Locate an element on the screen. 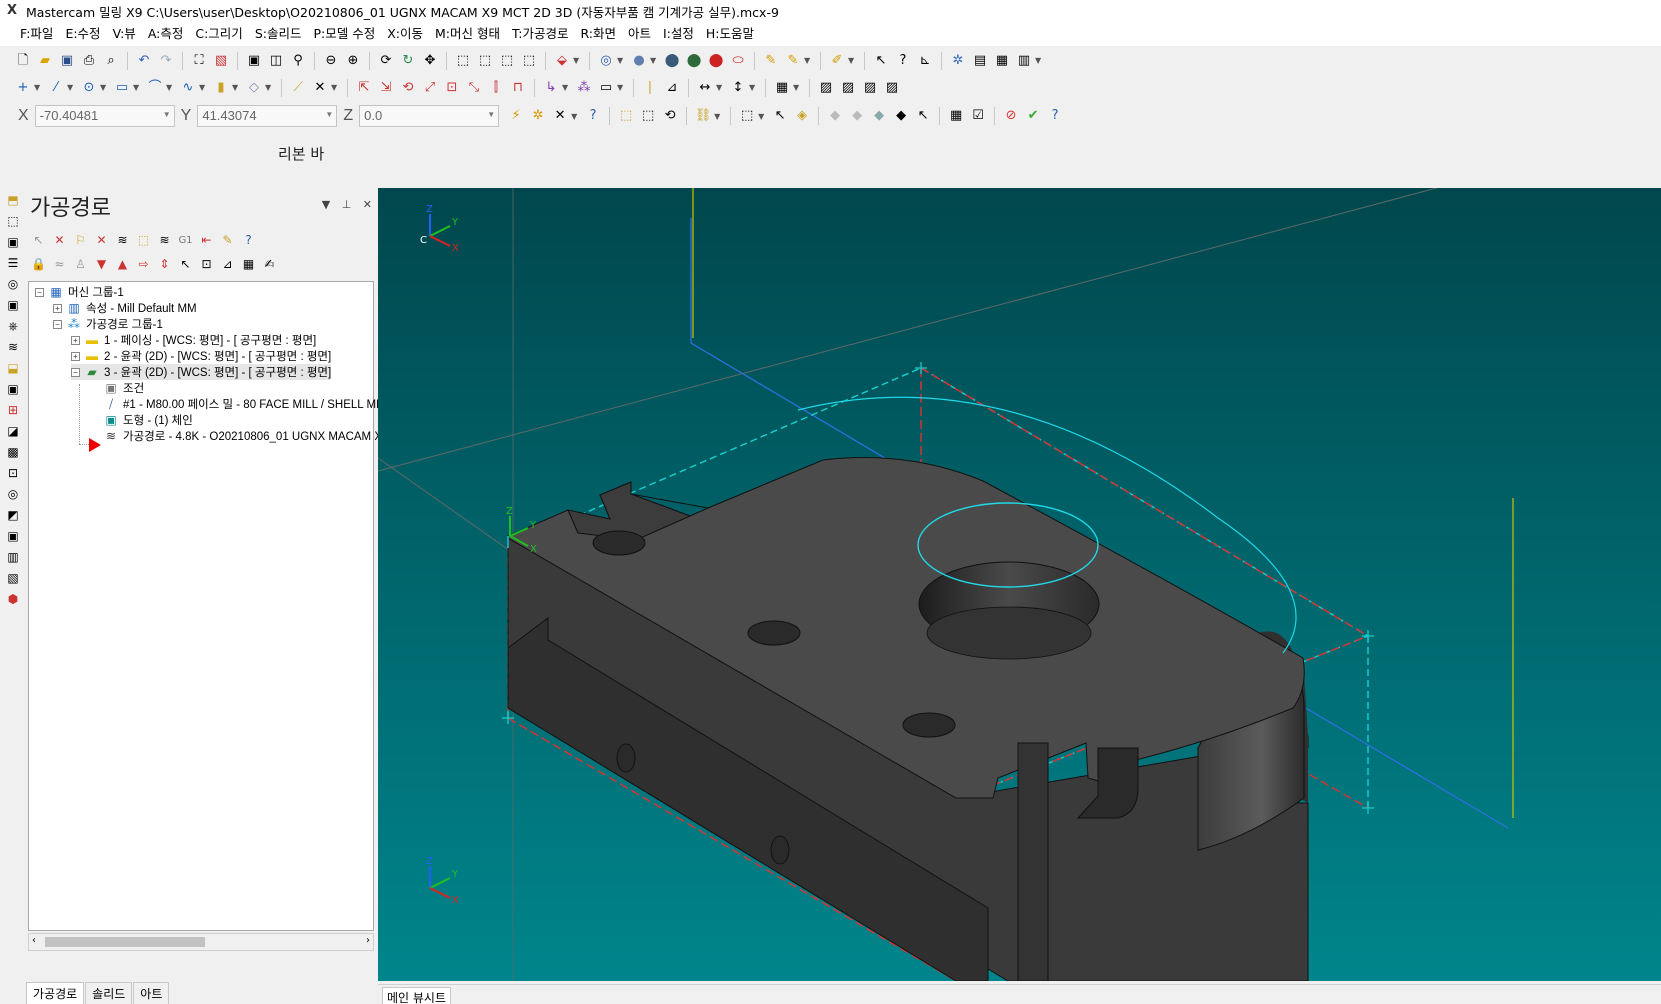  g1-icon: G1 is located at coordinates (185, 240).